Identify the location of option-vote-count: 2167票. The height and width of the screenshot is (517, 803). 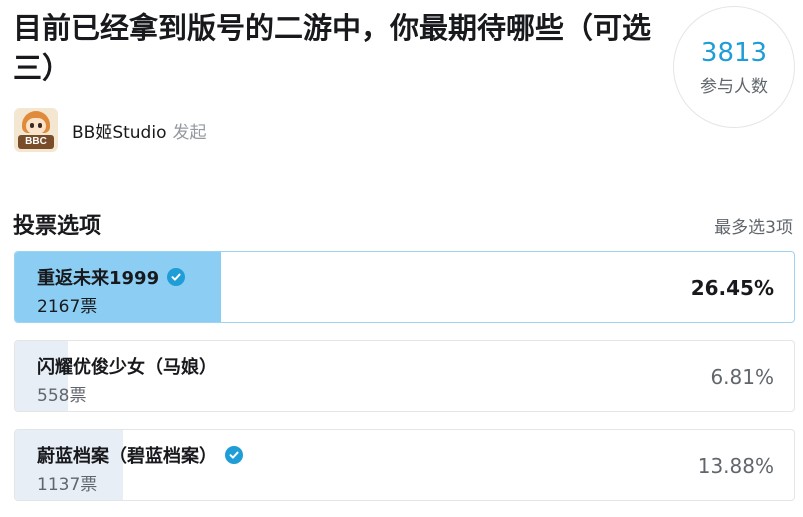
(67, 307).